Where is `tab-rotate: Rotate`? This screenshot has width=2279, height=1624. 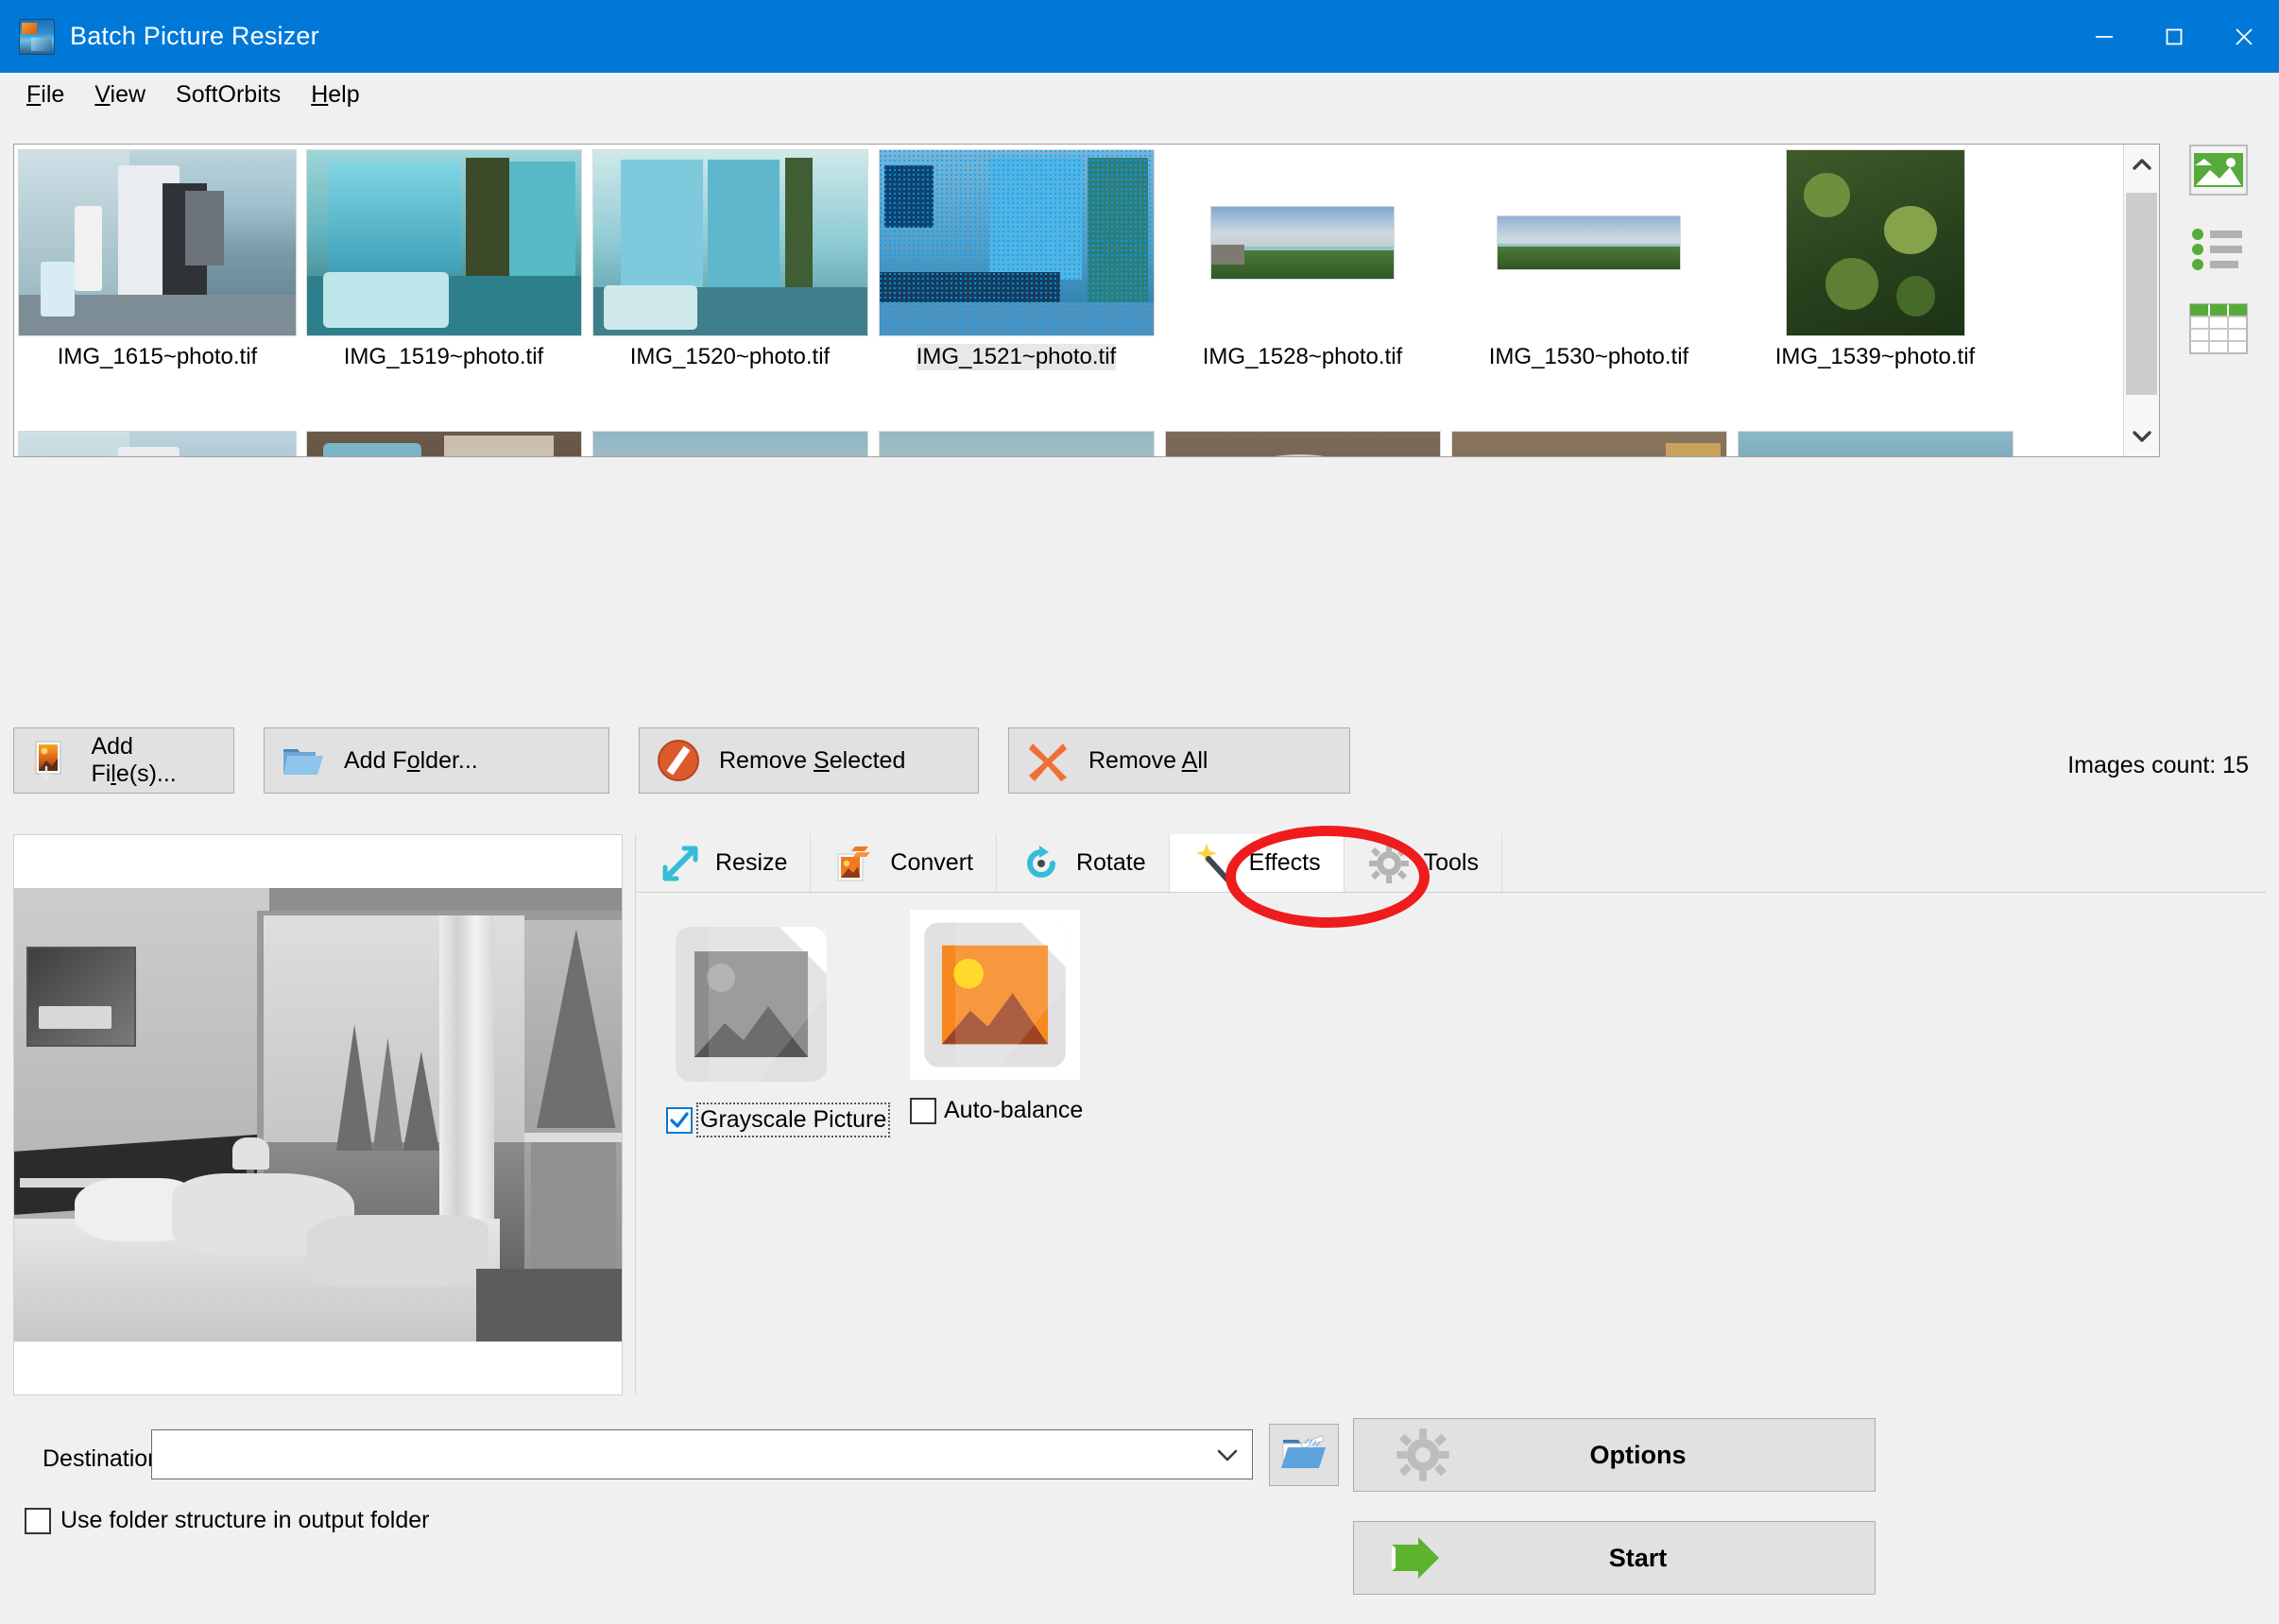 tab-rotate: Rotate is located at coordinates (1083, 863).